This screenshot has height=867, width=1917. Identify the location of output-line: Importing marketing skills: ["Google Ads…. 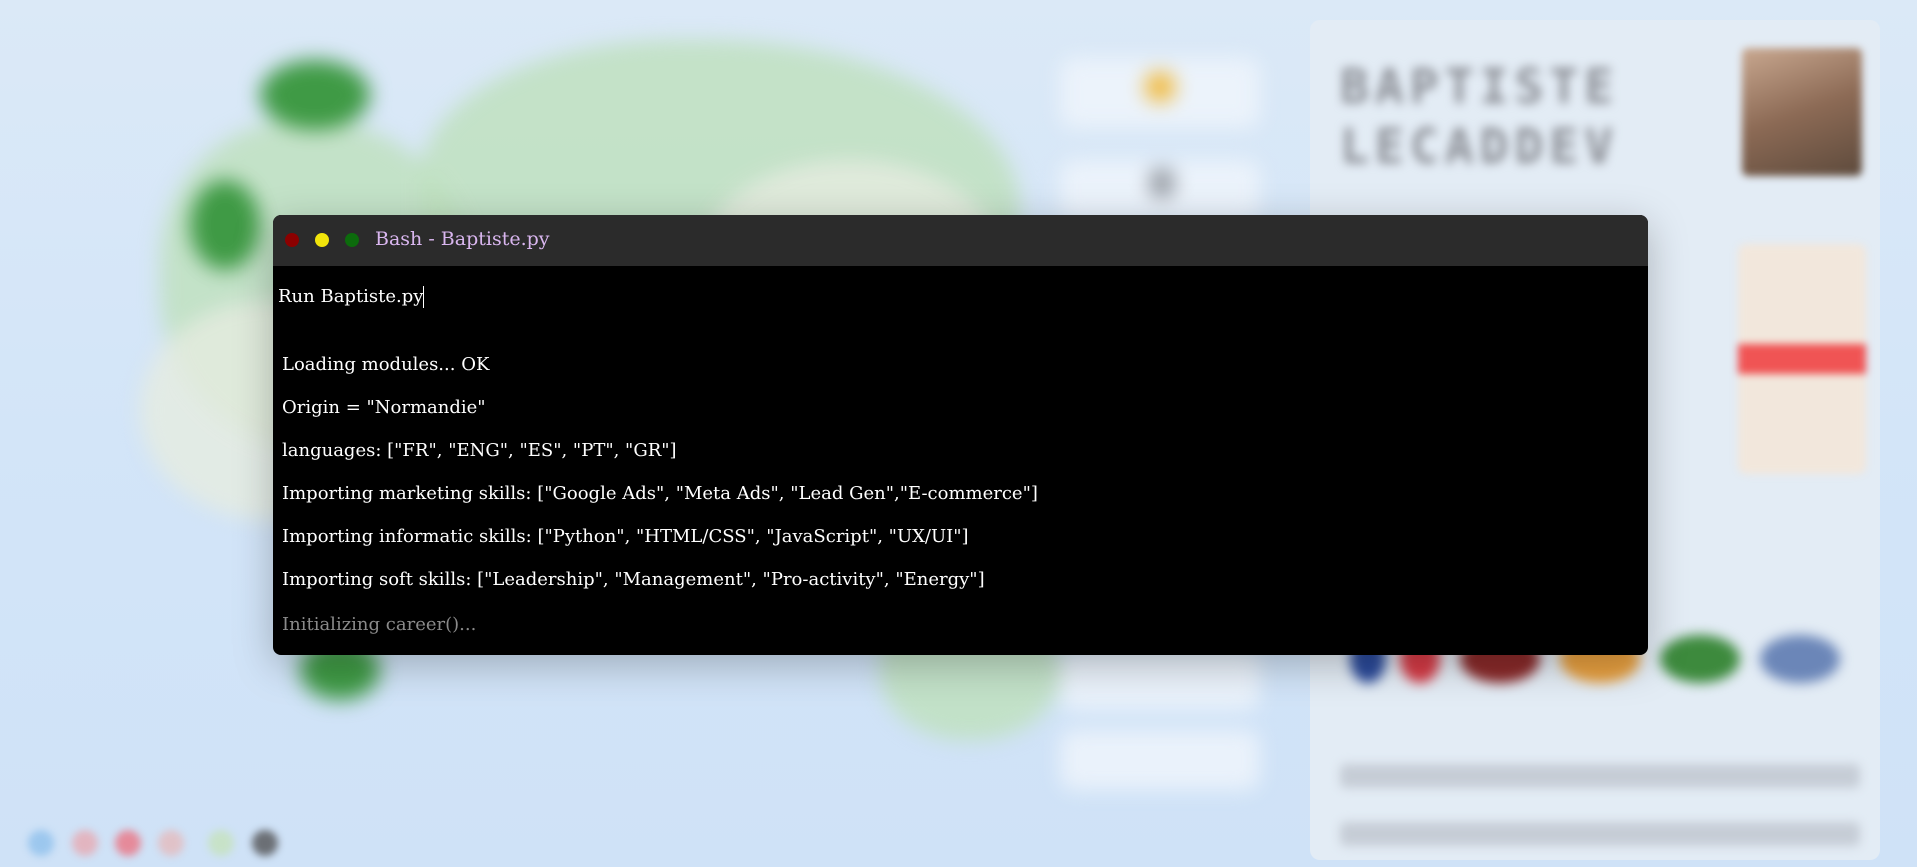
(660, 493).